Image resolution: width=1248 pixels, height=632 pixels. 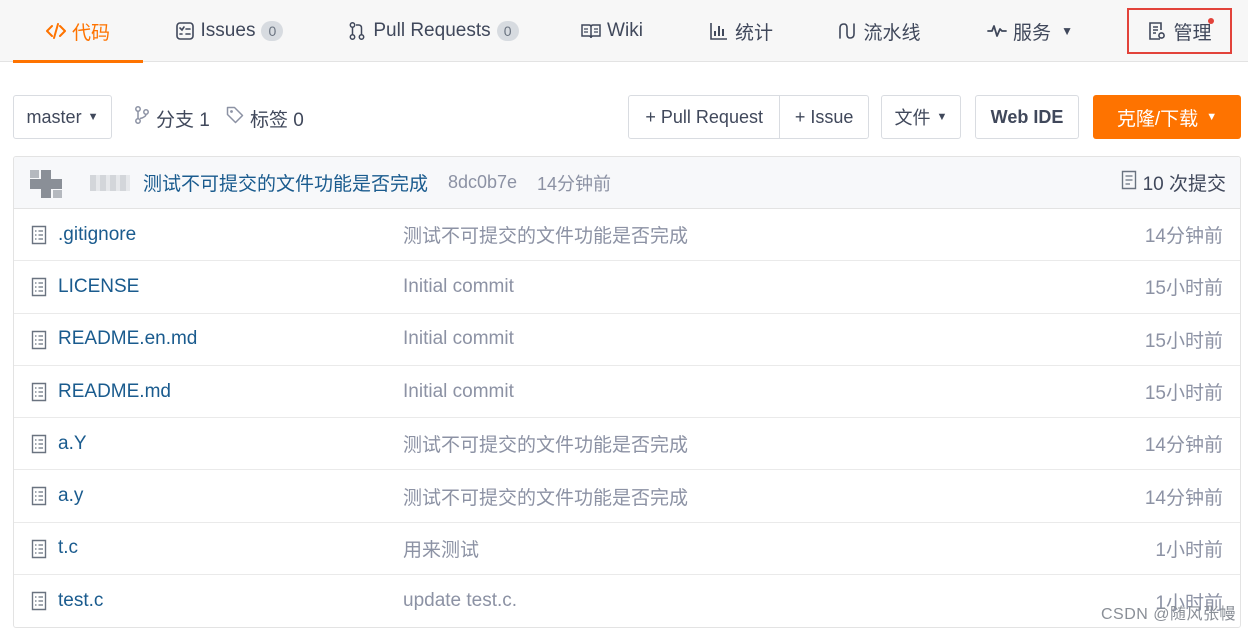 I want to click on issues-count-badge: 0, so click(x=272, y=31).